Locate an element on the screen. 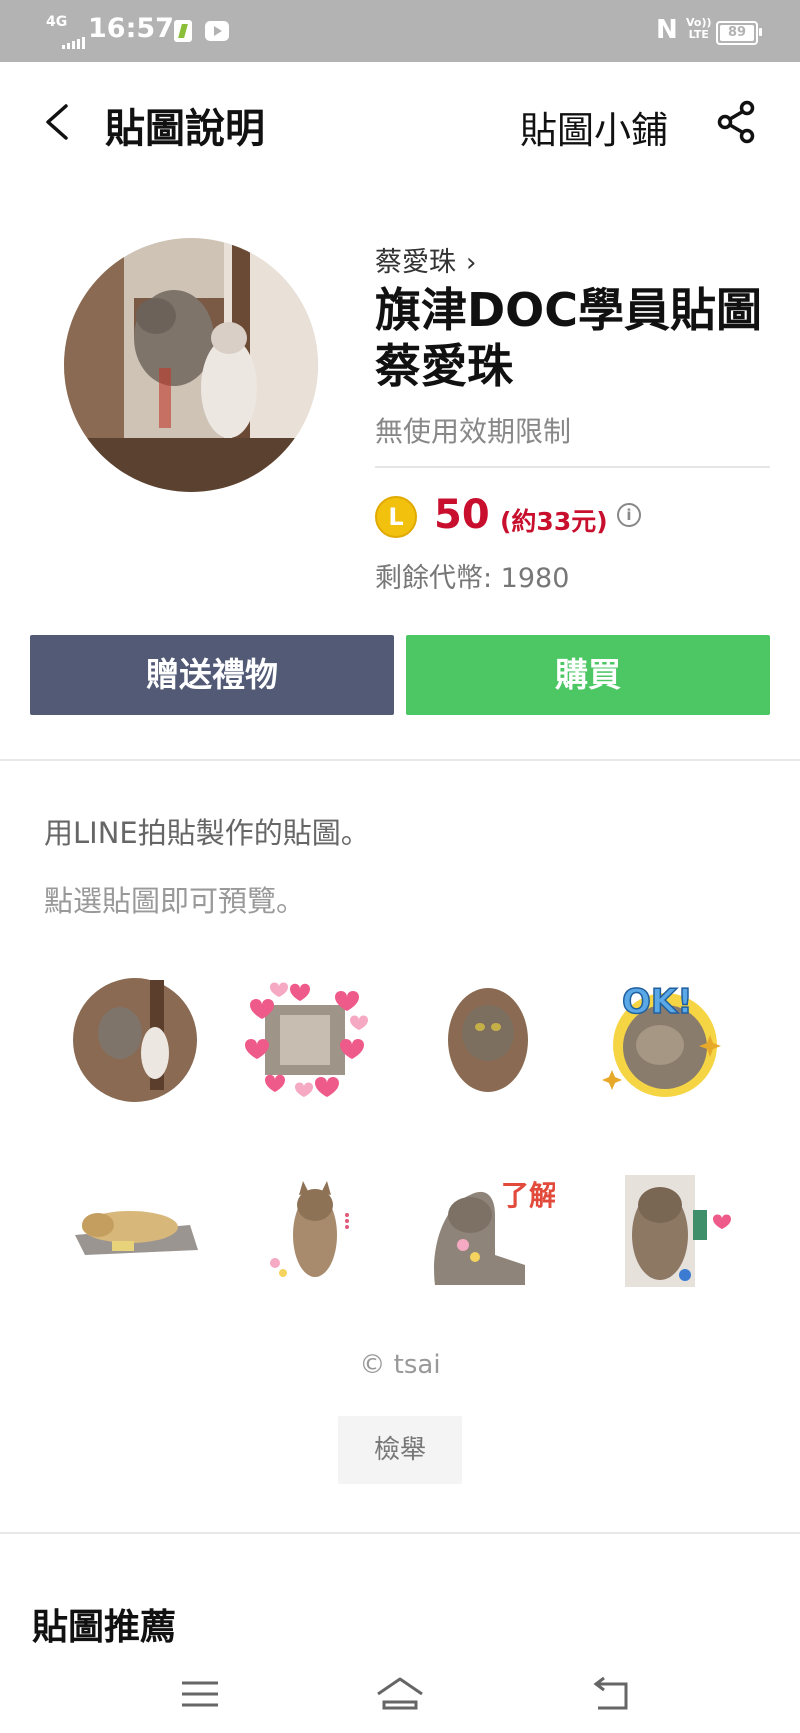 Image resolution: width=800 pixels, height=1733 pixels. sticker-hearts-frame is located at coordinates (305, 1040).